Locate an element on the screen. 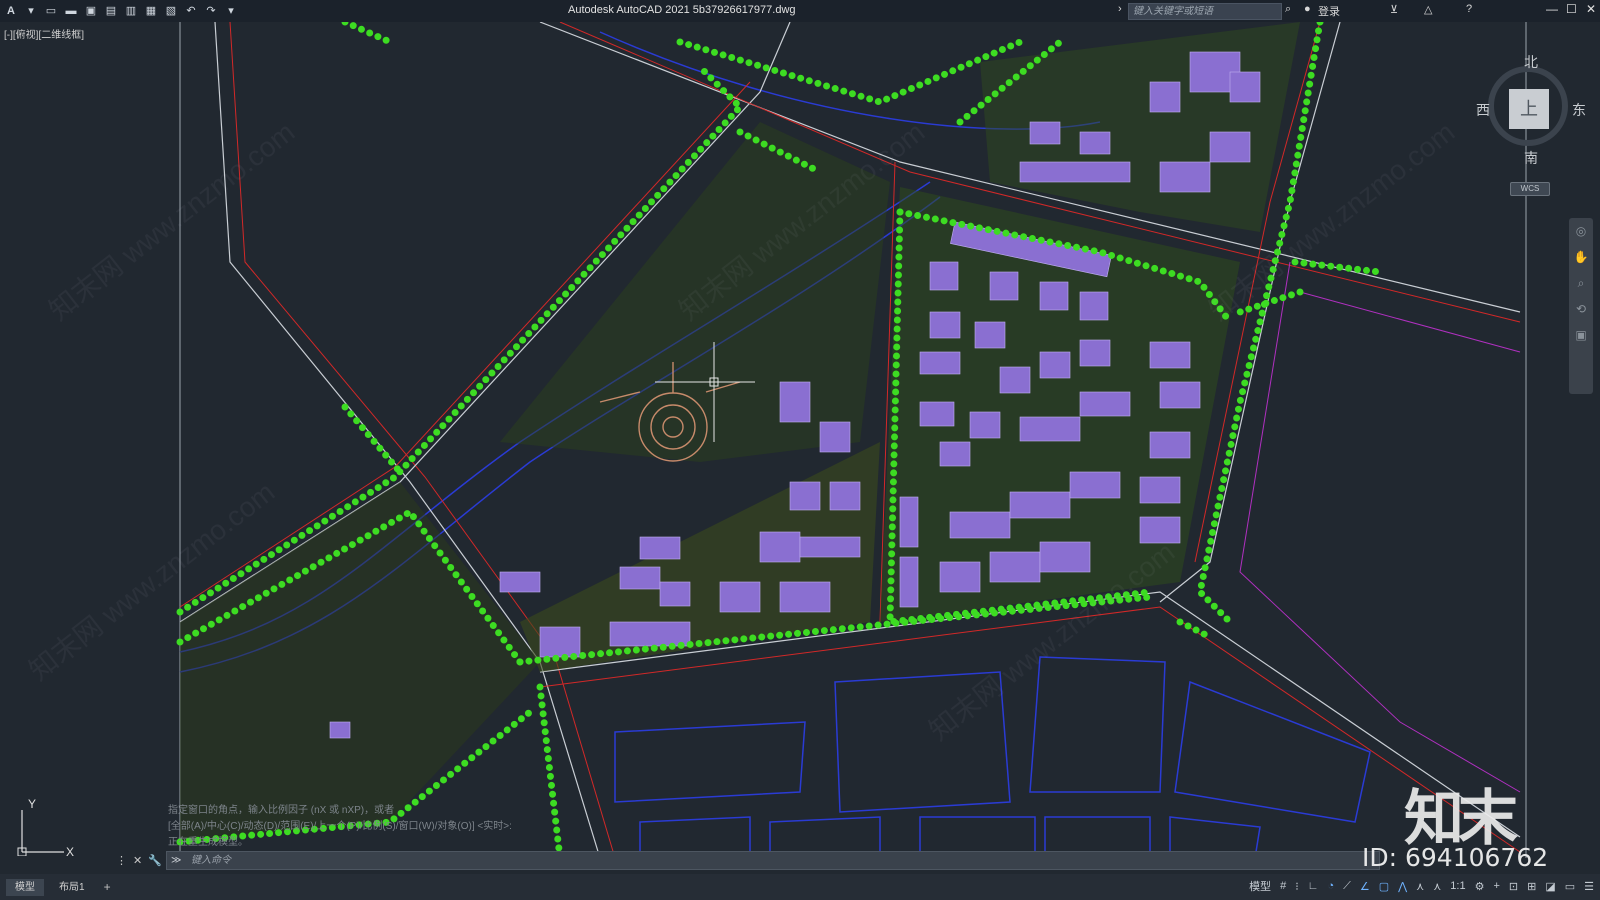 The image size is (1600, 900). login-link: 登录 is located at coordinates (1329, 11).